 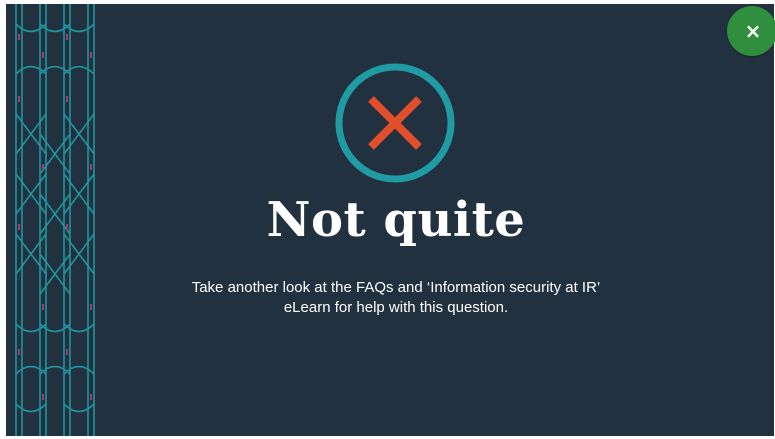 What do you see at coordinates (396, 220) in the screenshot?
I see `result-title: Not quite` at bounding box center [396, 220].